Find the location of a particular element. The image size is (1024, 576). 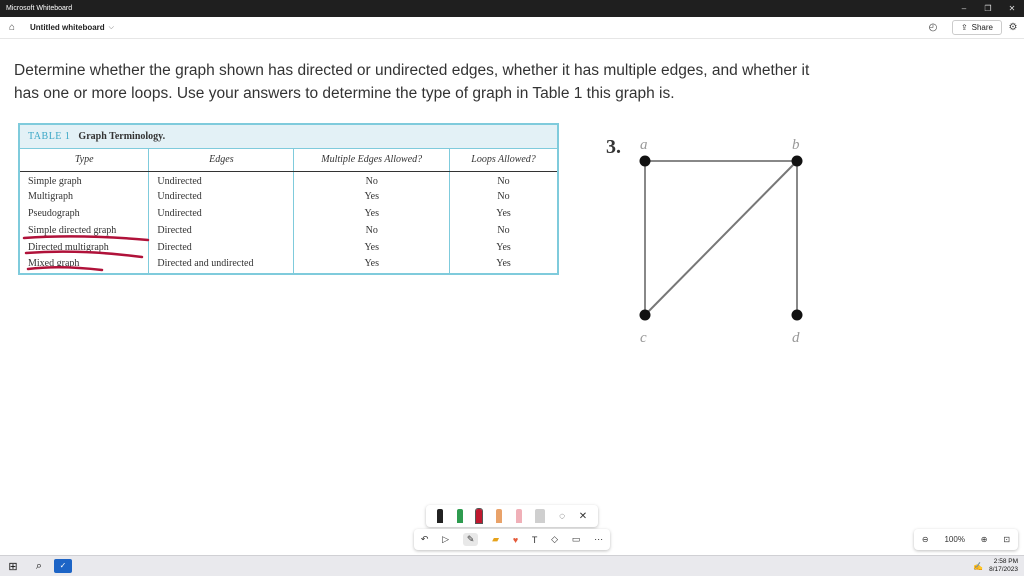

table-row: Directed multigraph Directed Yes Yes is located at coordinates (288, 247).